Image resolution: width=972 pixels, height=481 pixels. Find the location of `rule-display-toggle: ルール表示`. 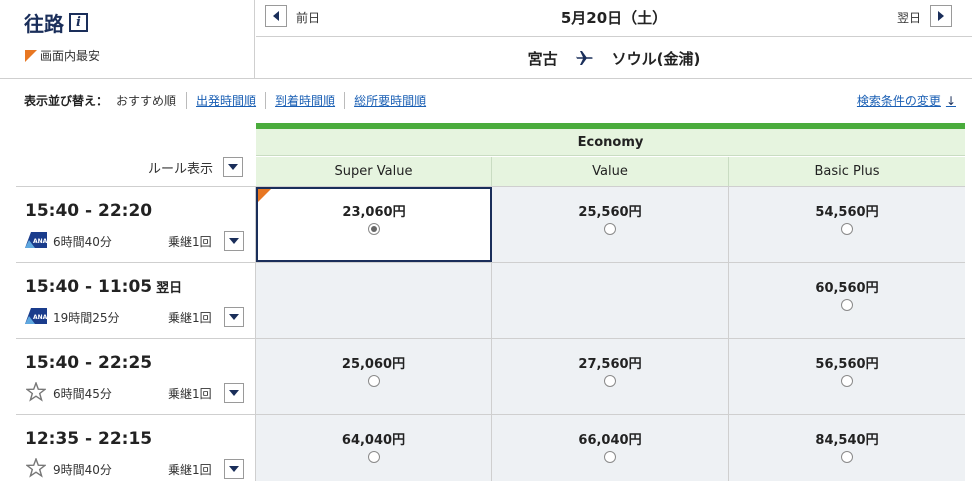

rule-display-toggle: ルール表示 is located at coordinates (196, 167).